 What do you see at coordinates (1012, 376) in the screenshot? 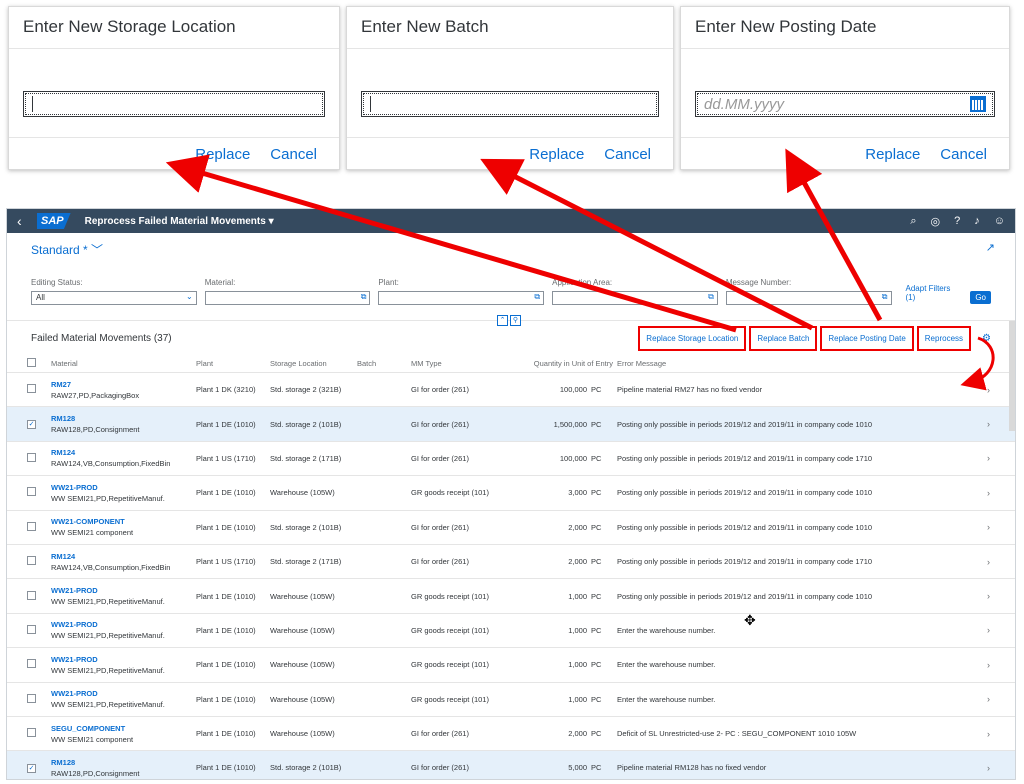
I see `scrollbar` at bounding box center [1012, 376].